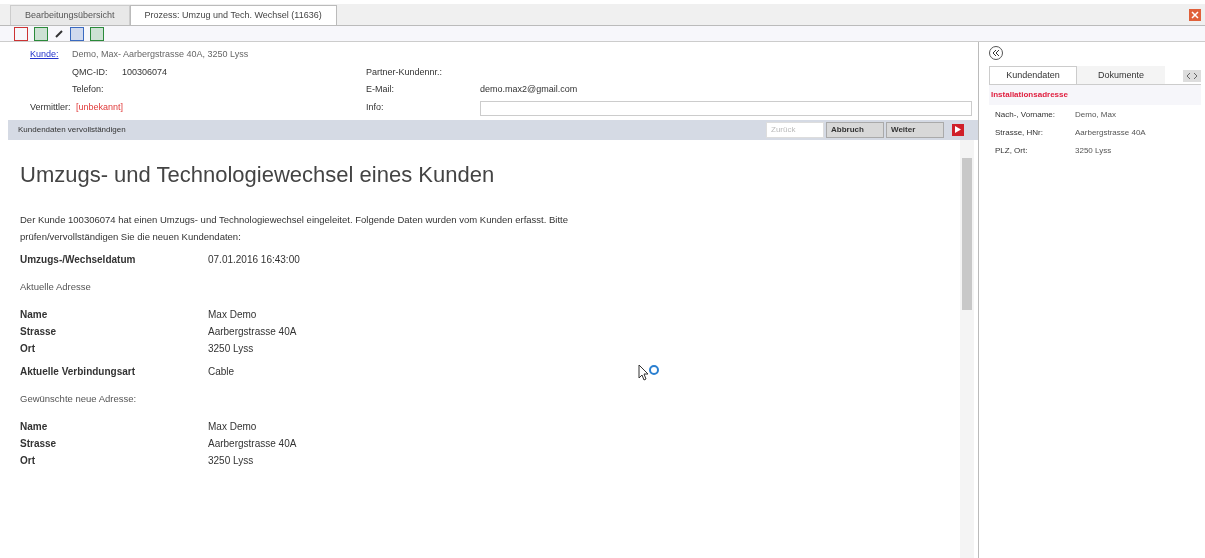 The height and width of the screenshot is (558, 1205). I want to click on close-icon, so click(1195, 15).